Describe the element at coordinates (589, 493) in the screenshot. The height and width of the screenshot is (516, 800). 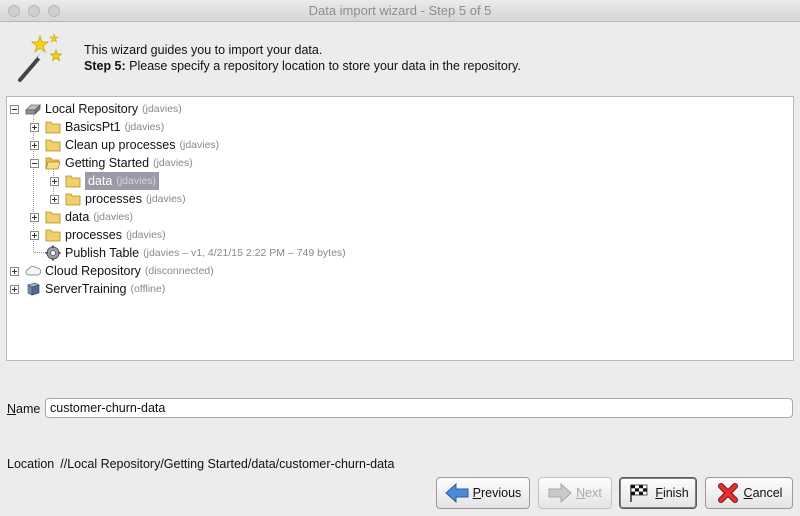
I see `next-button-label: Next` at that location.